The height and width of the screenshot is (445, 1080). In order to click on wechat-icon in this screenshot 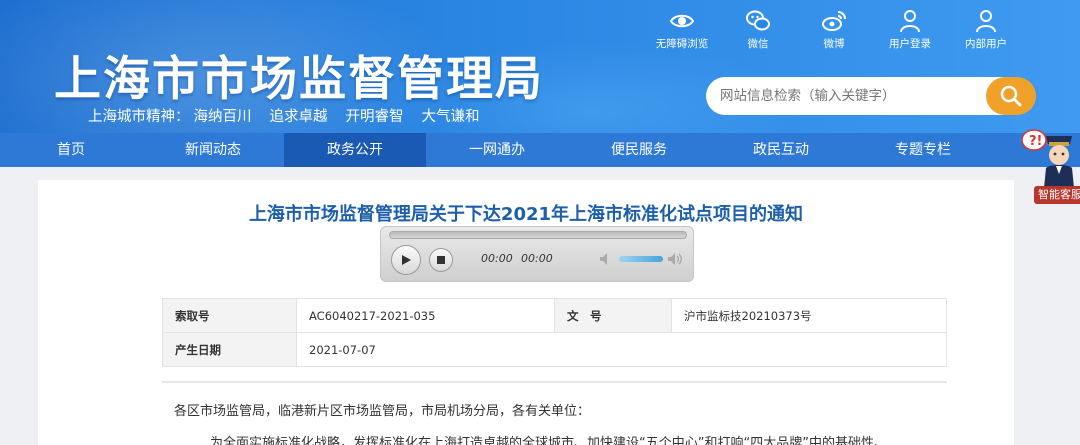, I will do `click(758, 20)`.